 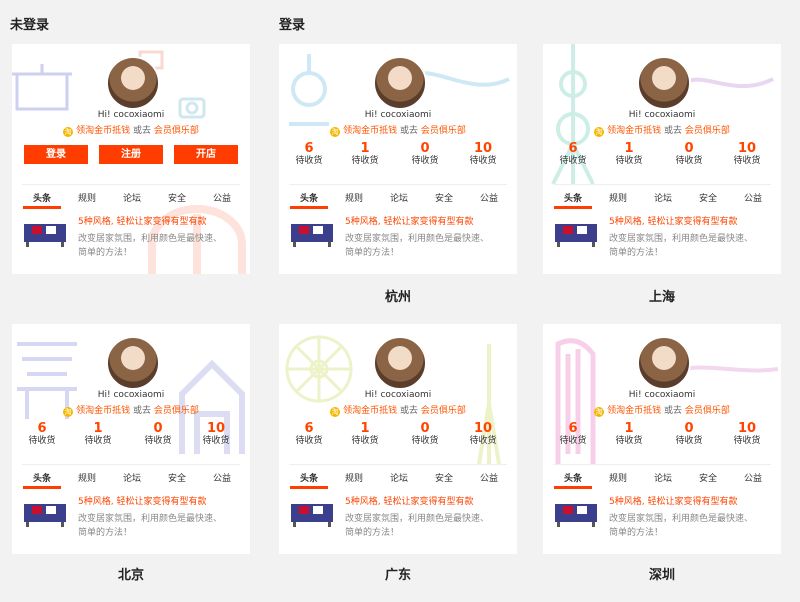 I want to click on login-button: 登录, so click(x=56, y=154).